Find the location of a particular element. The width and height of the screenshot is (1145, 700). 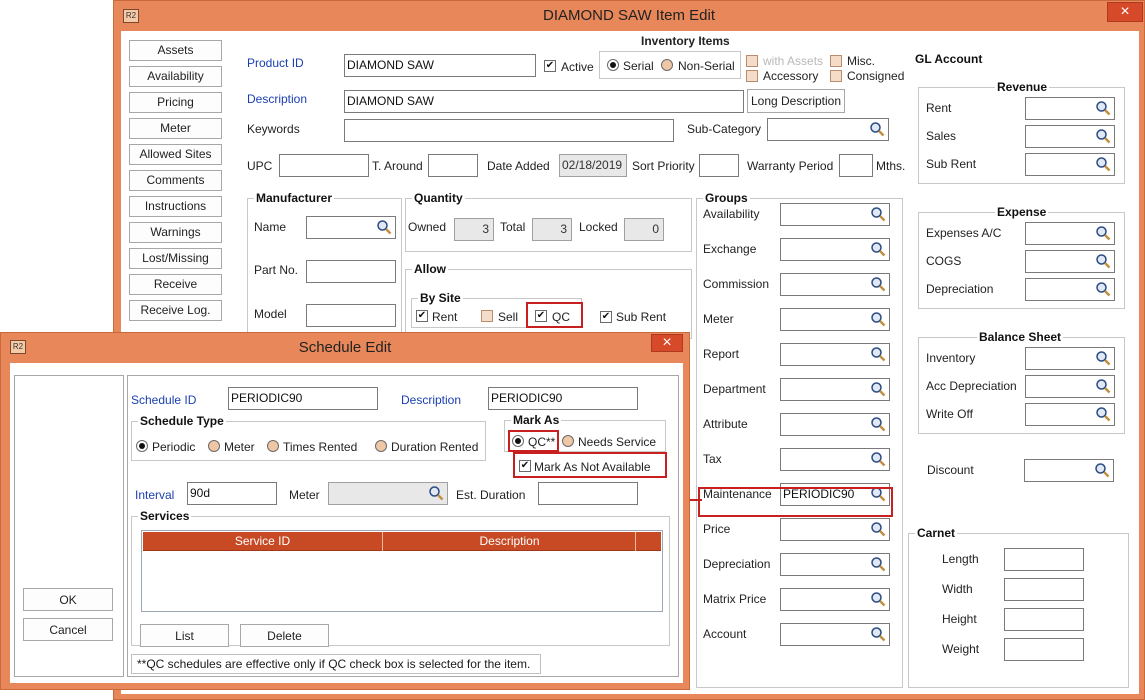

needs-service-radio is located at coordinates (568, 441).